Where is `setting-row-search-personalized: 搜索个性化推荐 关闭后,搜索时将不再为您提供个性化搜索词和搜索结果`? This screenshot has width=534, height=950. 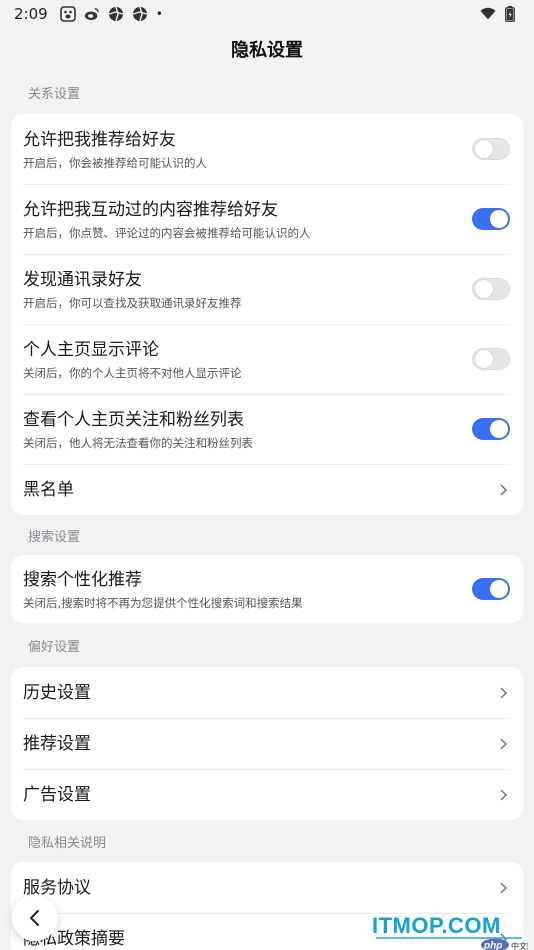 setting-row-search-personalized: 搜索个性化推荐 关闭后,搜索时将不再为您提供个性化搜索词和搜索结果 is located at coordinates (267, 589).